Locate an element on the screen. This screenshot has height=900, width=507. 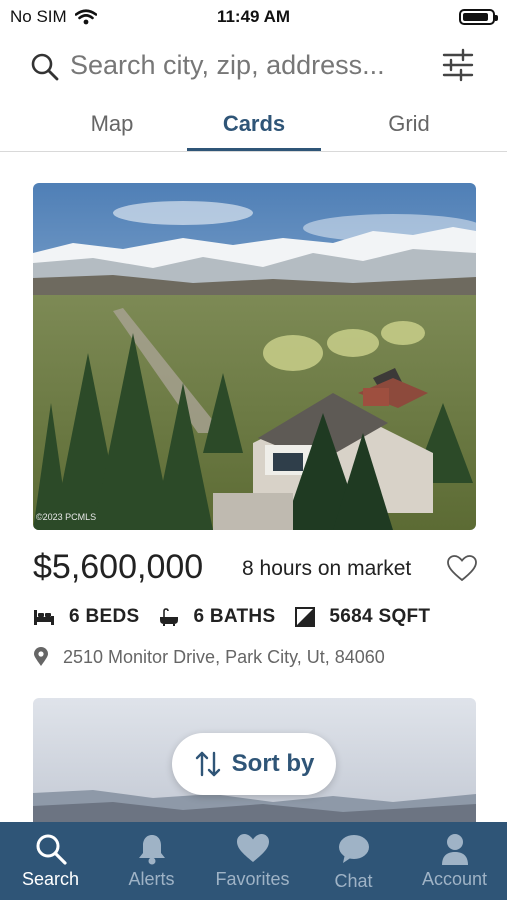
nav-item-favorites: Favorites is located at coordinates (252, 861).